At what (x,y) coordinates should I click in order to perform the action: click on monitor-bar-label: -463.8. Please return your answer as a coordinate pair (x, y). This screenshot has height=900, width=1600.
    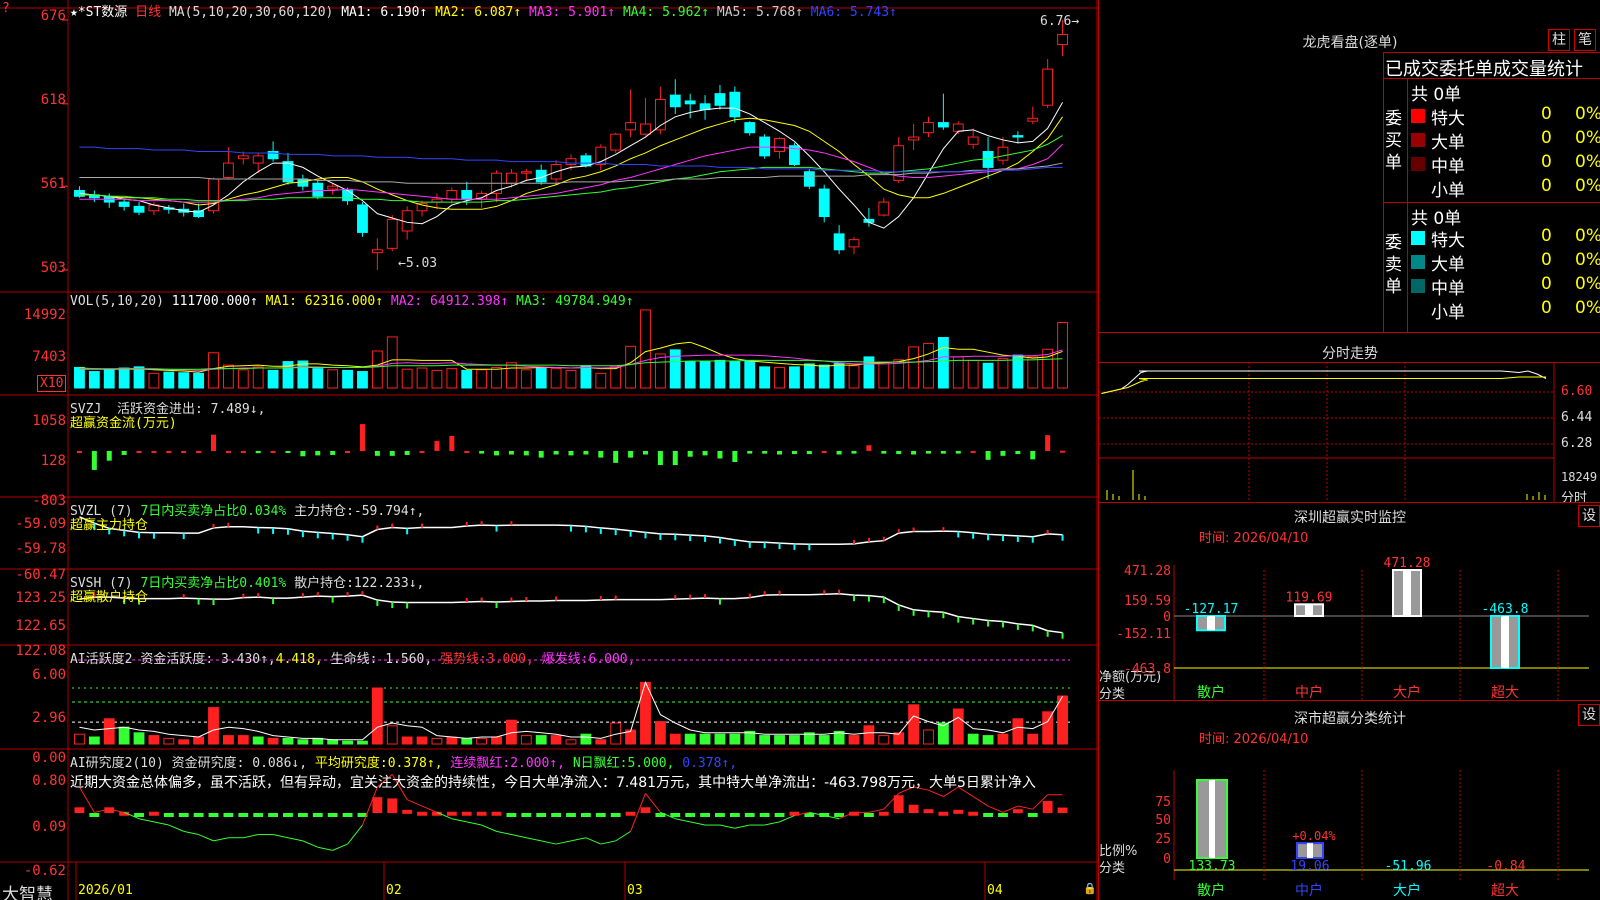
    Looking at the image, I should click on (1505, 609).